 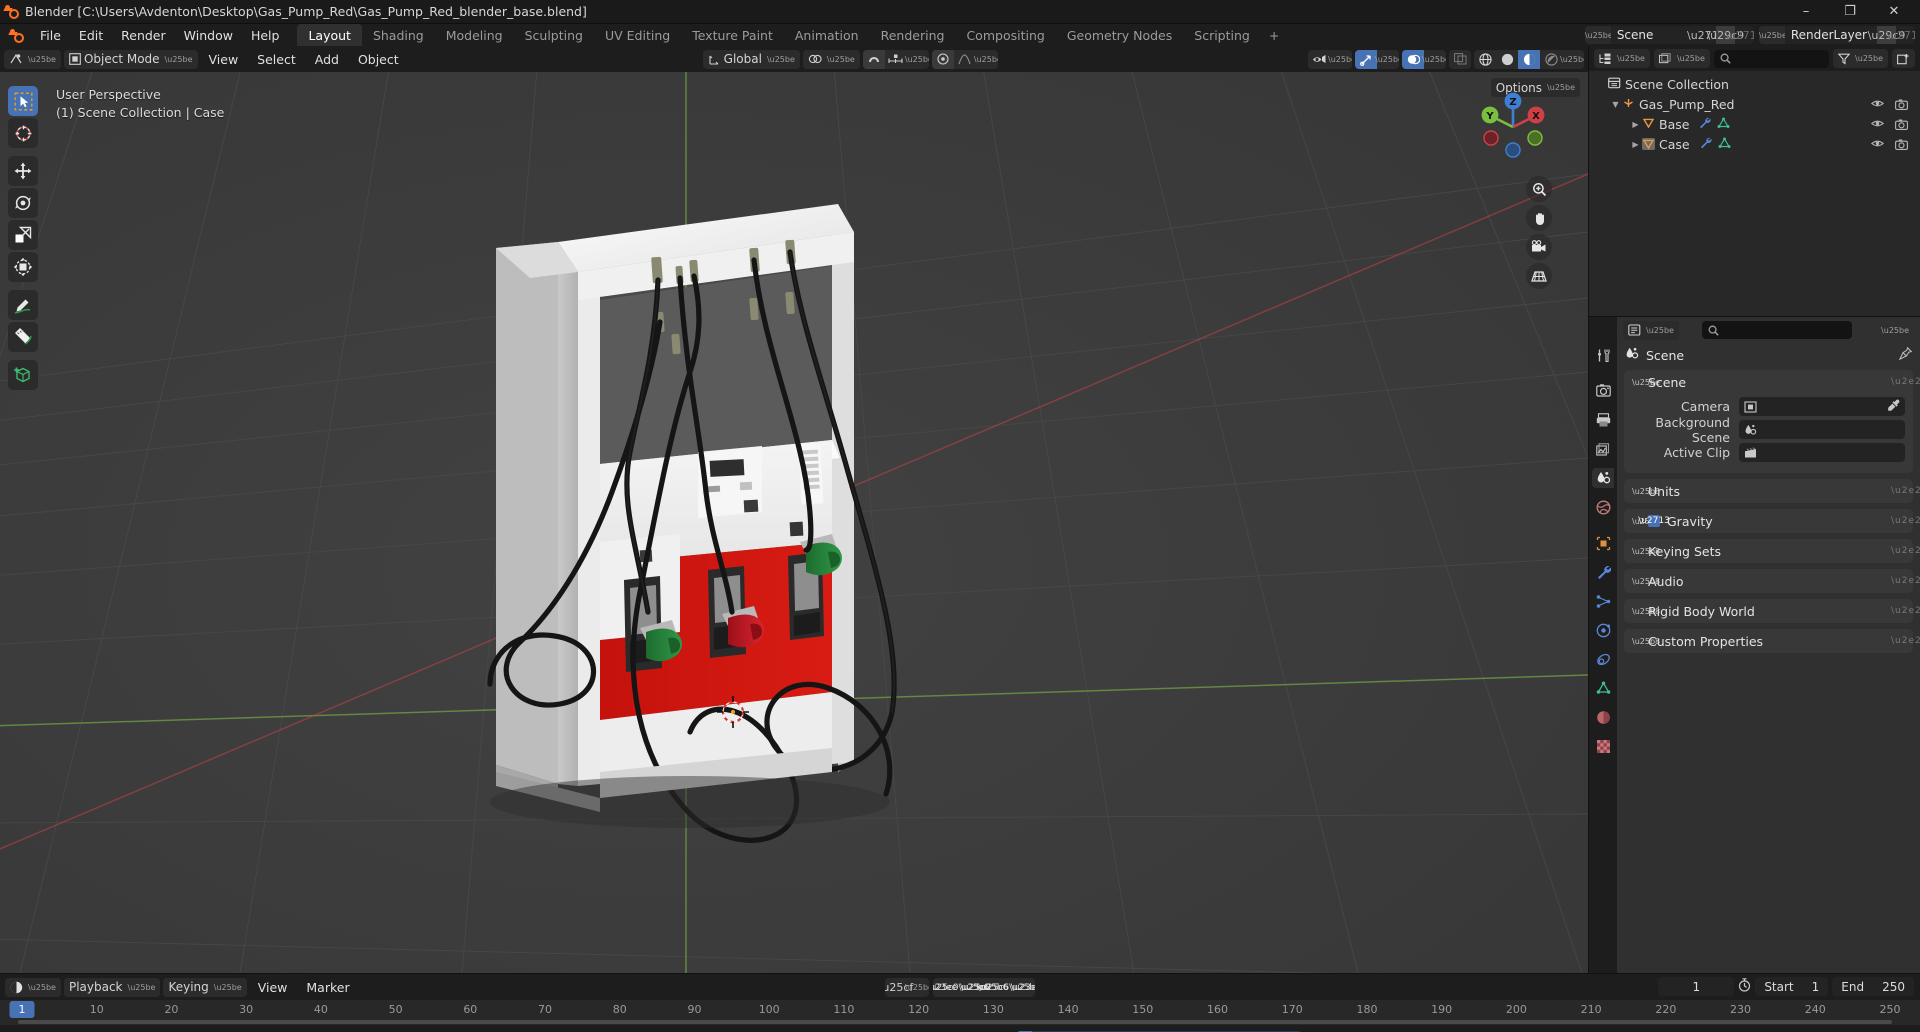 What do you see at coordinates (1434, 59) in the screenshot?
I see `overlays-dropdown-icon: \u25be` at bounding box center [1434, 59].